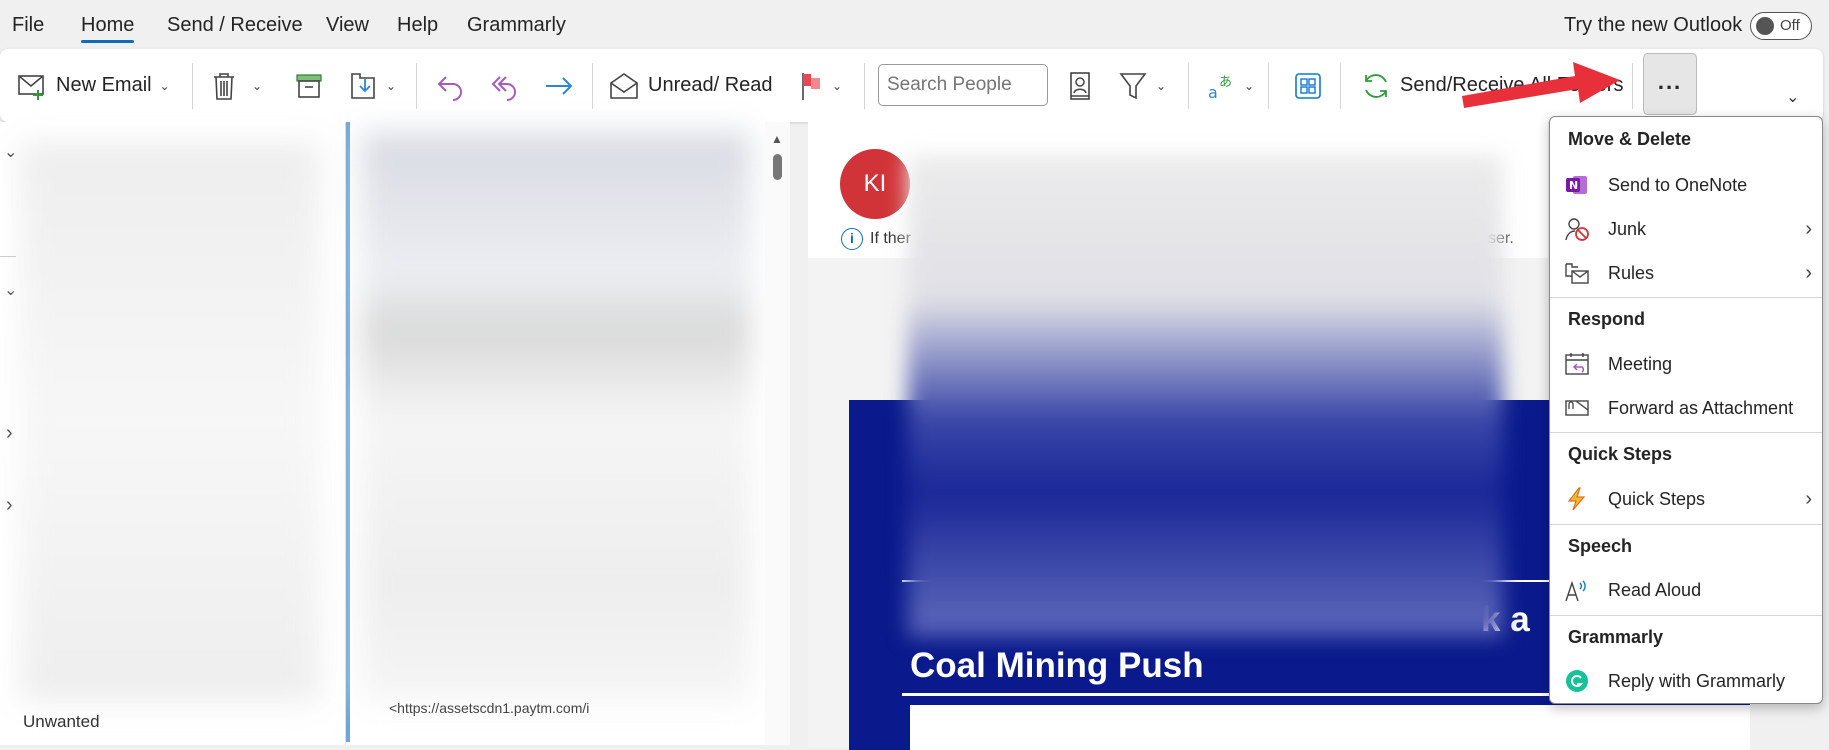  I want to click on menu-item-label: Meeting, so click(1640, 363).